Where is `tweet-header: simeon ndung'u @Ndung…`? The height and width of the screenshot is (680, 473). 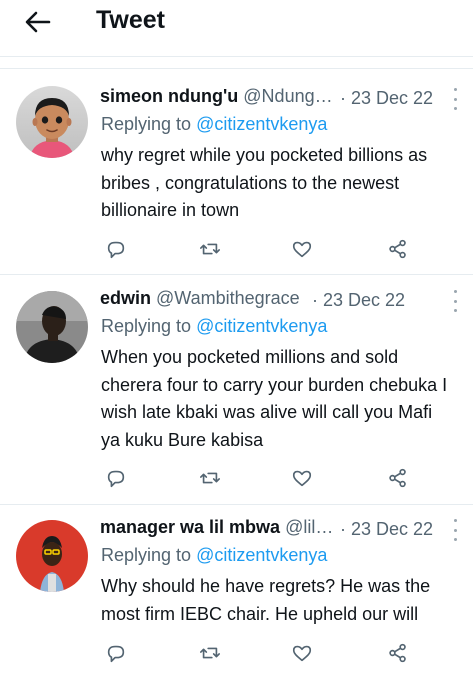 tweet-header: simeon ndung'u @Ndung… is located at coordinates (221, 100).